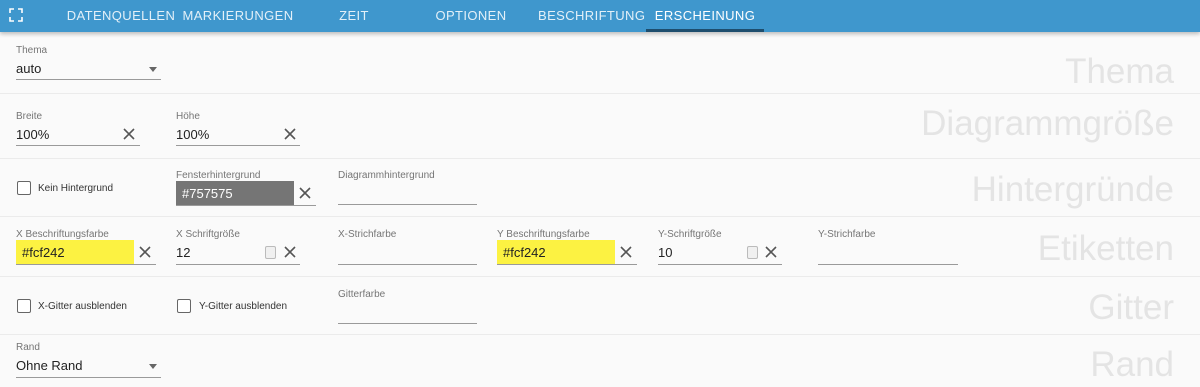 The image size is (1200, 387). I want to click on width-underline, so click(78, 145).